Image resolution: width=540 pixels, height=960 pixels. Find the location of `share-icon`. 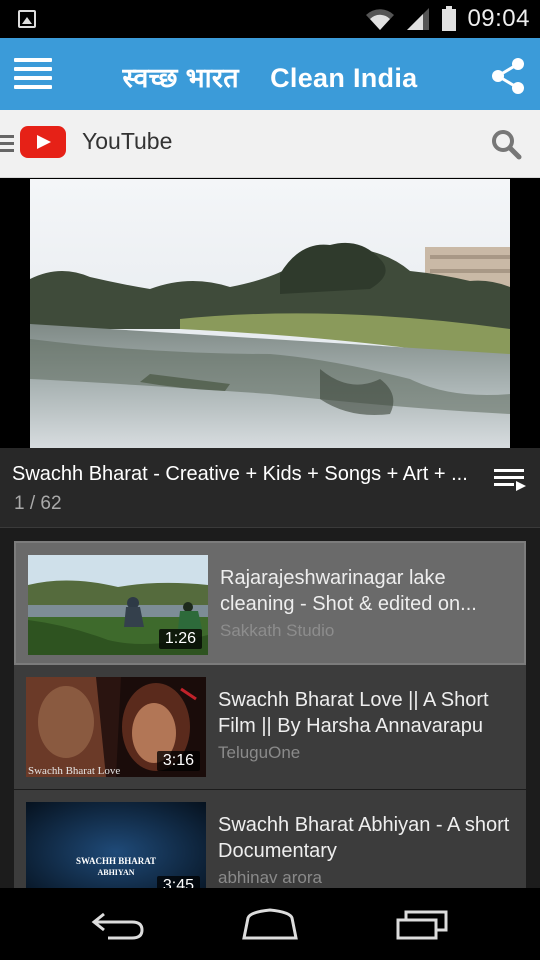

share-icon is located at coordinates (508, 76).